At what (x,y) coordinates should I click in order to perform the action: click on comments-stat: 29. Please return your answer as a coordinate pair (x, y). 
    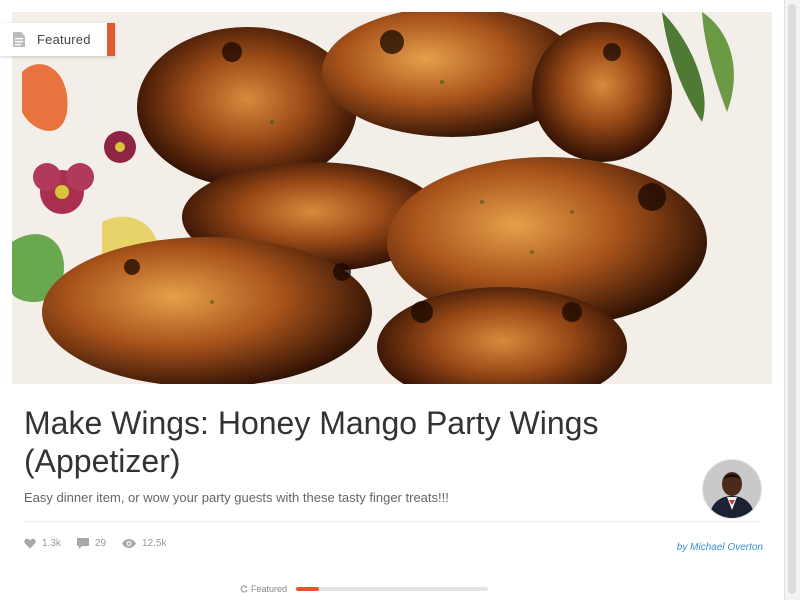
    Looking at the image, I should click on (91, 543).